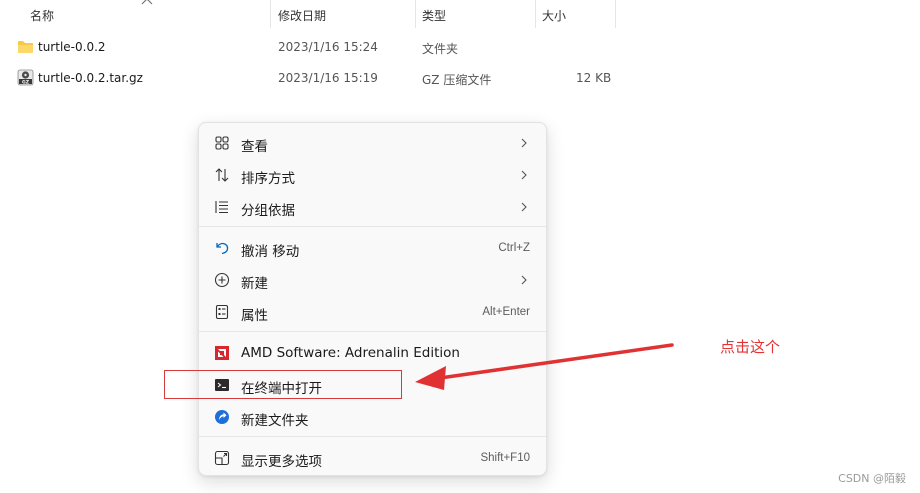 The image size is (920, 493). Describe the element at coordinates (373, 143) in the screenshot. I see `menu-item-view: 查看` at that location.